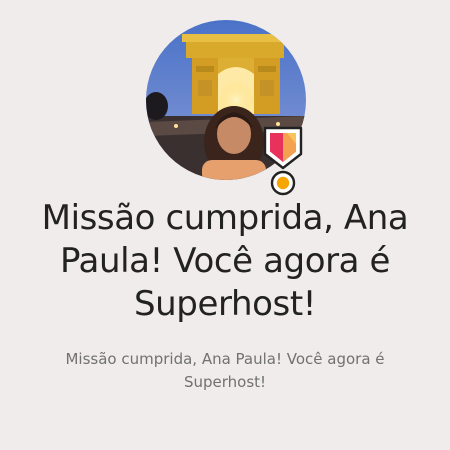 This screenshot has width=450, height=450. Describe the element at coordinates (283, 162) in the screenshot. I see `superhost-badge-icon` at that location.